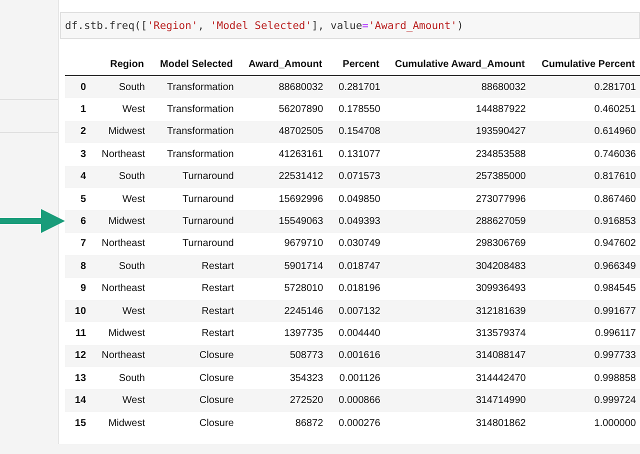 This screenshot has width=640, height=454. I want to click on table-cell: 313579374, so click(501, 333).